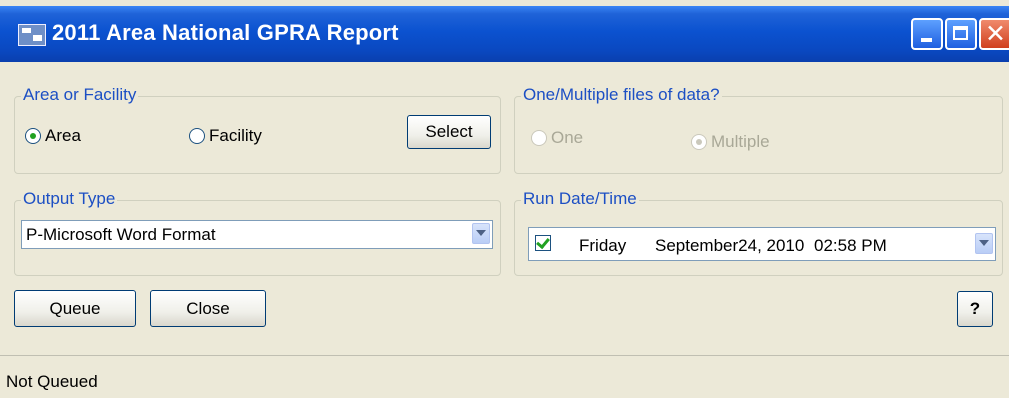  What do you see at coordinates (621, 95) in the screenshot?
I see `files-legend: One/Multiple files of data?` at bounding box center [621, 95].